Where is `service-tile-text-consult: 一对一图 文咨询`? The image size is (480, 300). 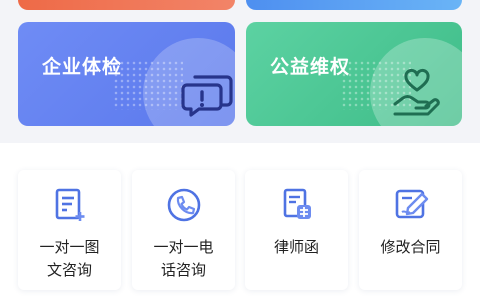 service-tile-text-consult: 一对一图 文咨询 is located at coordinates (69, 230).